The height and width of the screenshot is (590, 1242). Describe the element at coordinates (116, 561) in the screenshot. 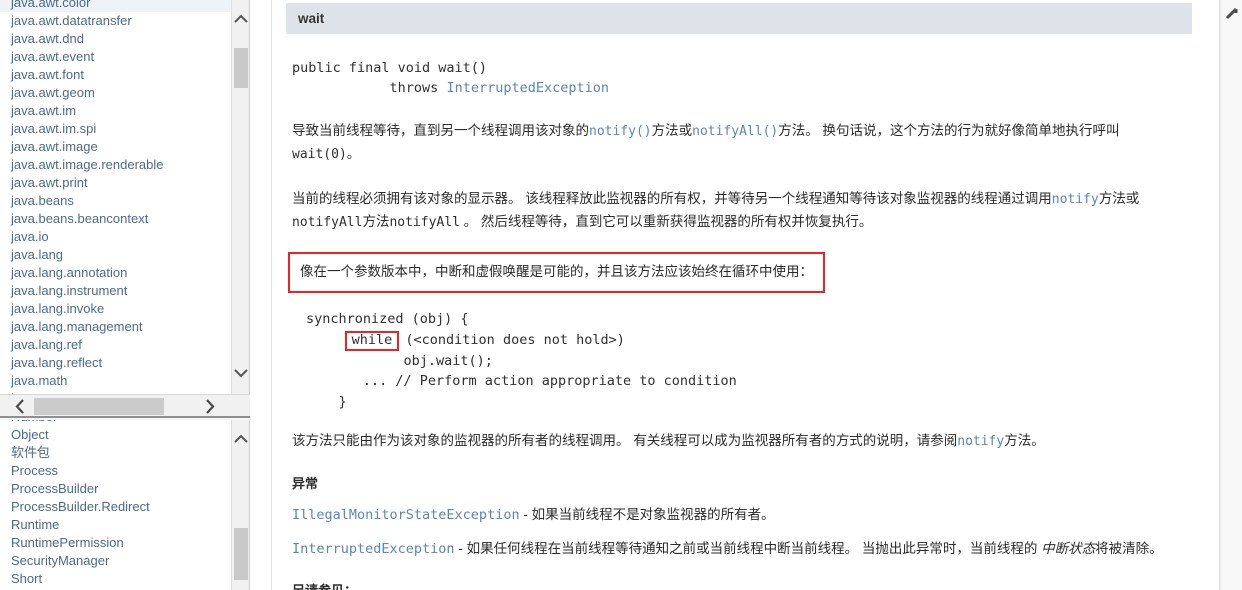

I see `class-list-item: SecurityManager` at that location.